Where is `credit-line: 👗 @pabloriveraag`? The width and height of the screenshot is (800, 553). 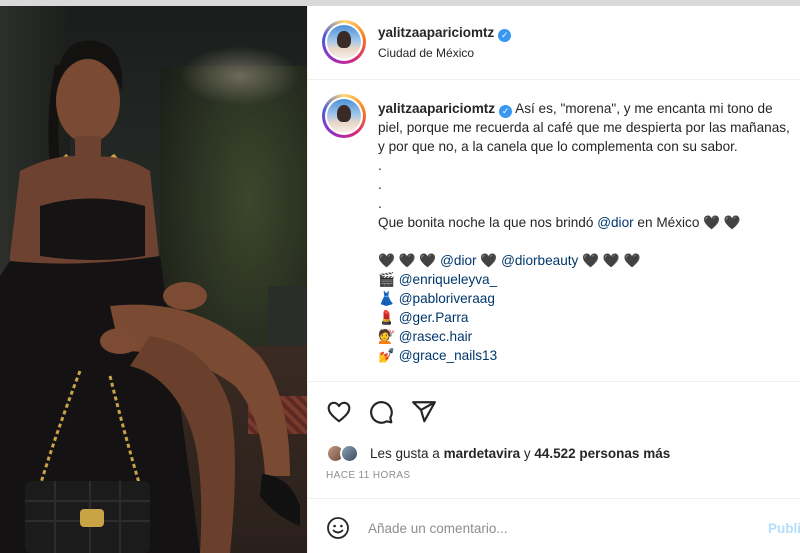 credit-line: 👗 @pabloriveraag is located at coordinates (588, 298).